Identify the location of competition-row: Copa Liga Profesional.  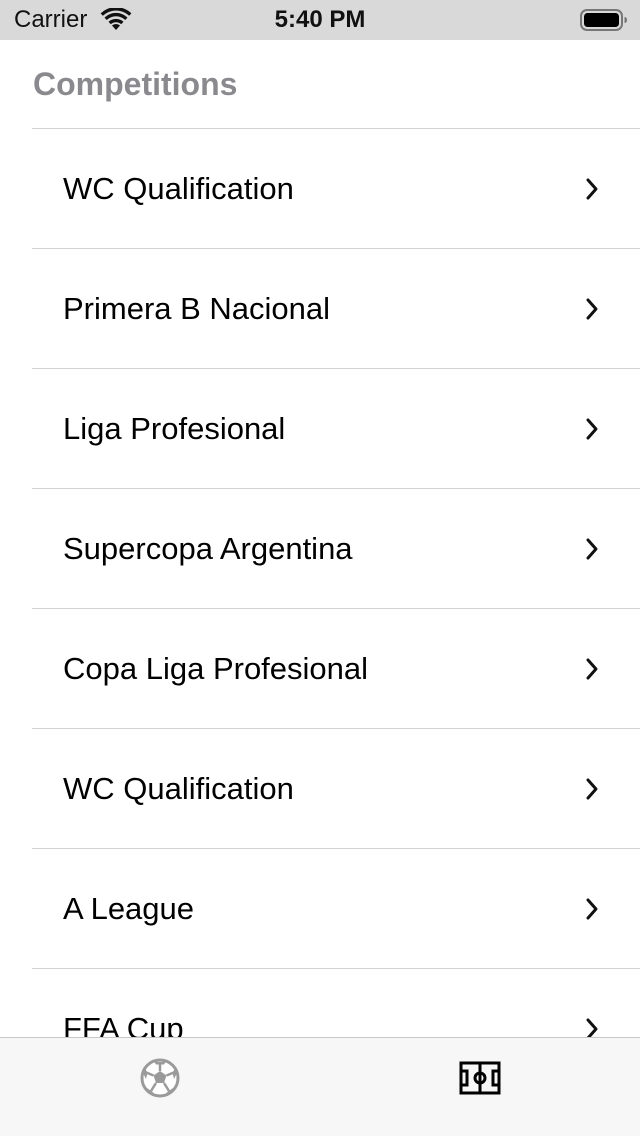
(336, 669).